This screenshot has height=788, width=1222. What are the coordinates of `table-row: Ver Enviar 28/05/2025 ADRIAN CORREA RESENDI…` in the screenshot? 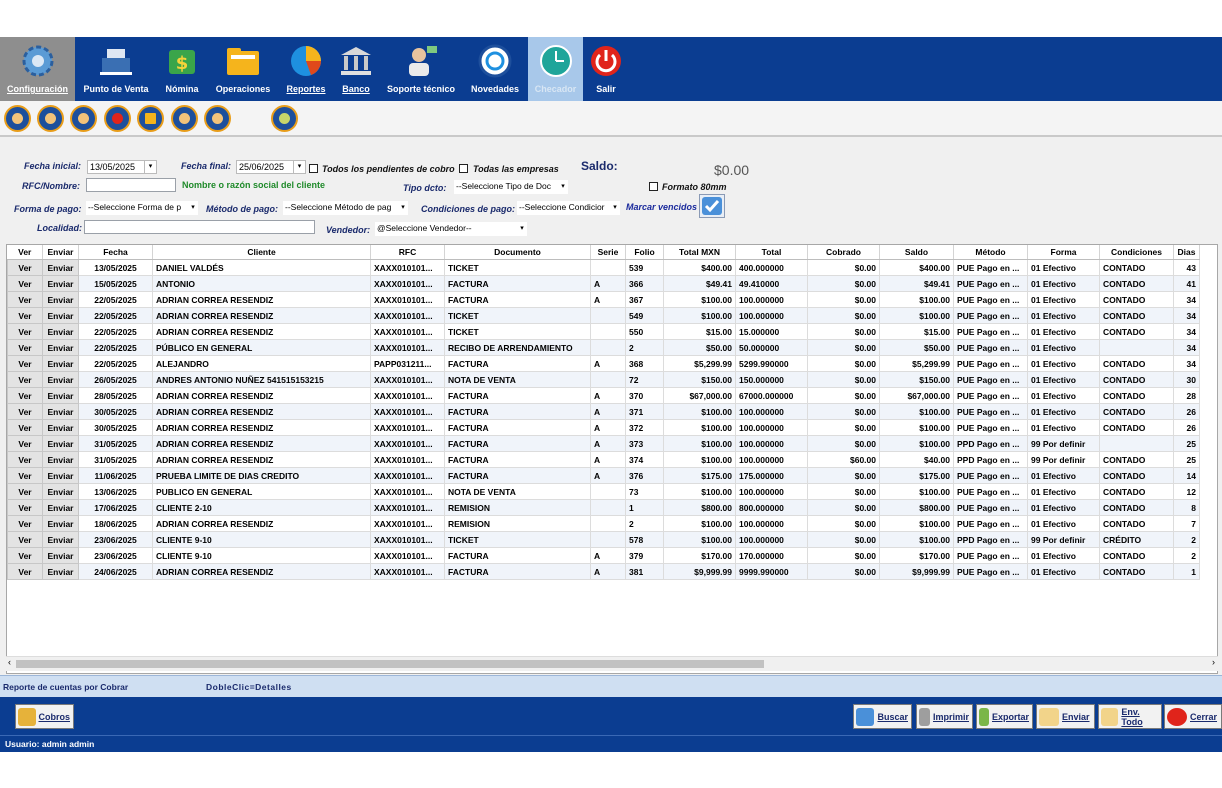 It's located at (603, 395).